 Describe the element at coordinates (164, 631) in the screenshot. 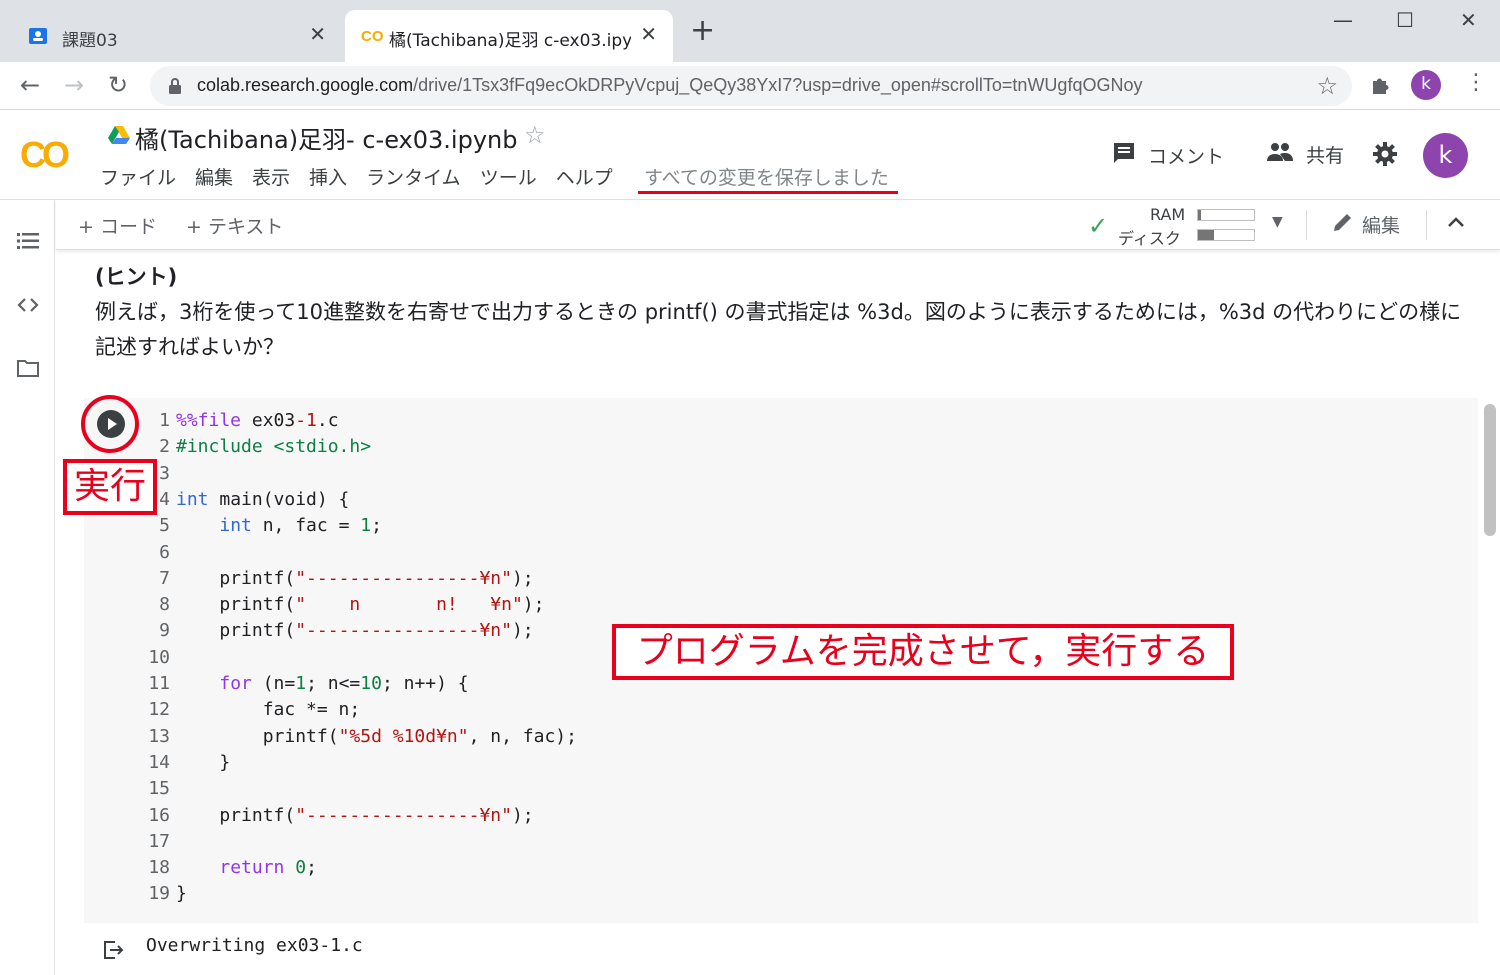

I see `line-number: 9` at that location.